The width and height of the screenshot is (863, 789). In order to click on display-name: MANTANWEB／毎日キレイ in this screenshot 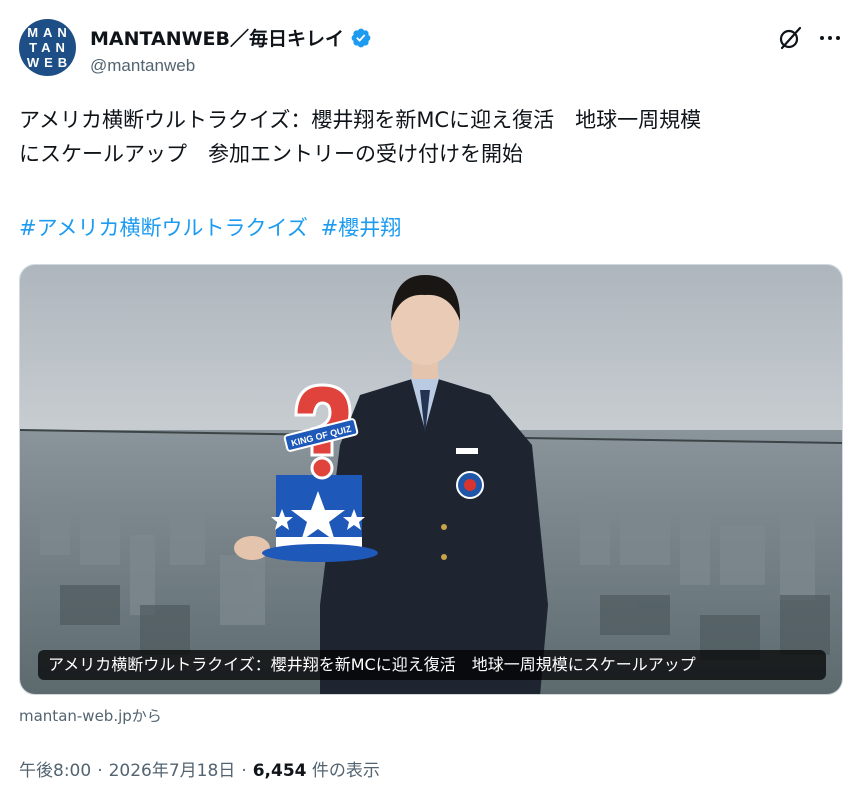, I will do `click(217, 37)`.